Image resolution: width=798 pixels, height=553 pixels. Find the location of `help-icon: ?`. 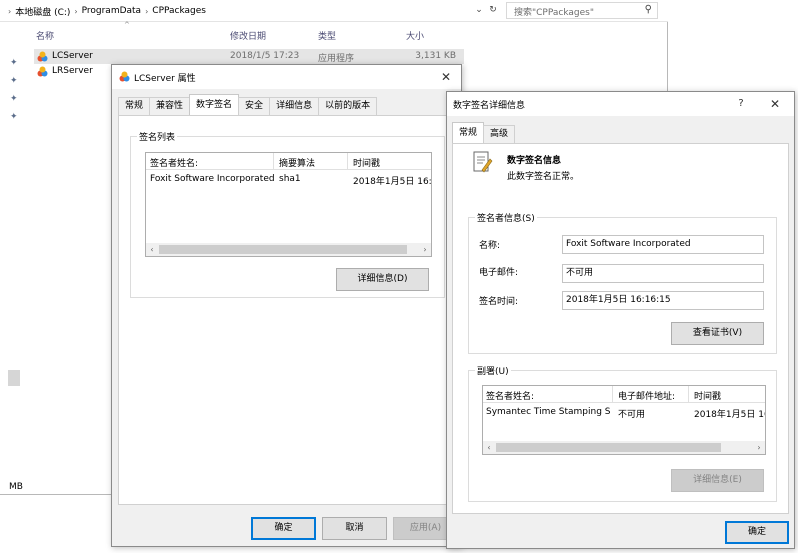

help-icon: ? is located at coordinates (741, 104).